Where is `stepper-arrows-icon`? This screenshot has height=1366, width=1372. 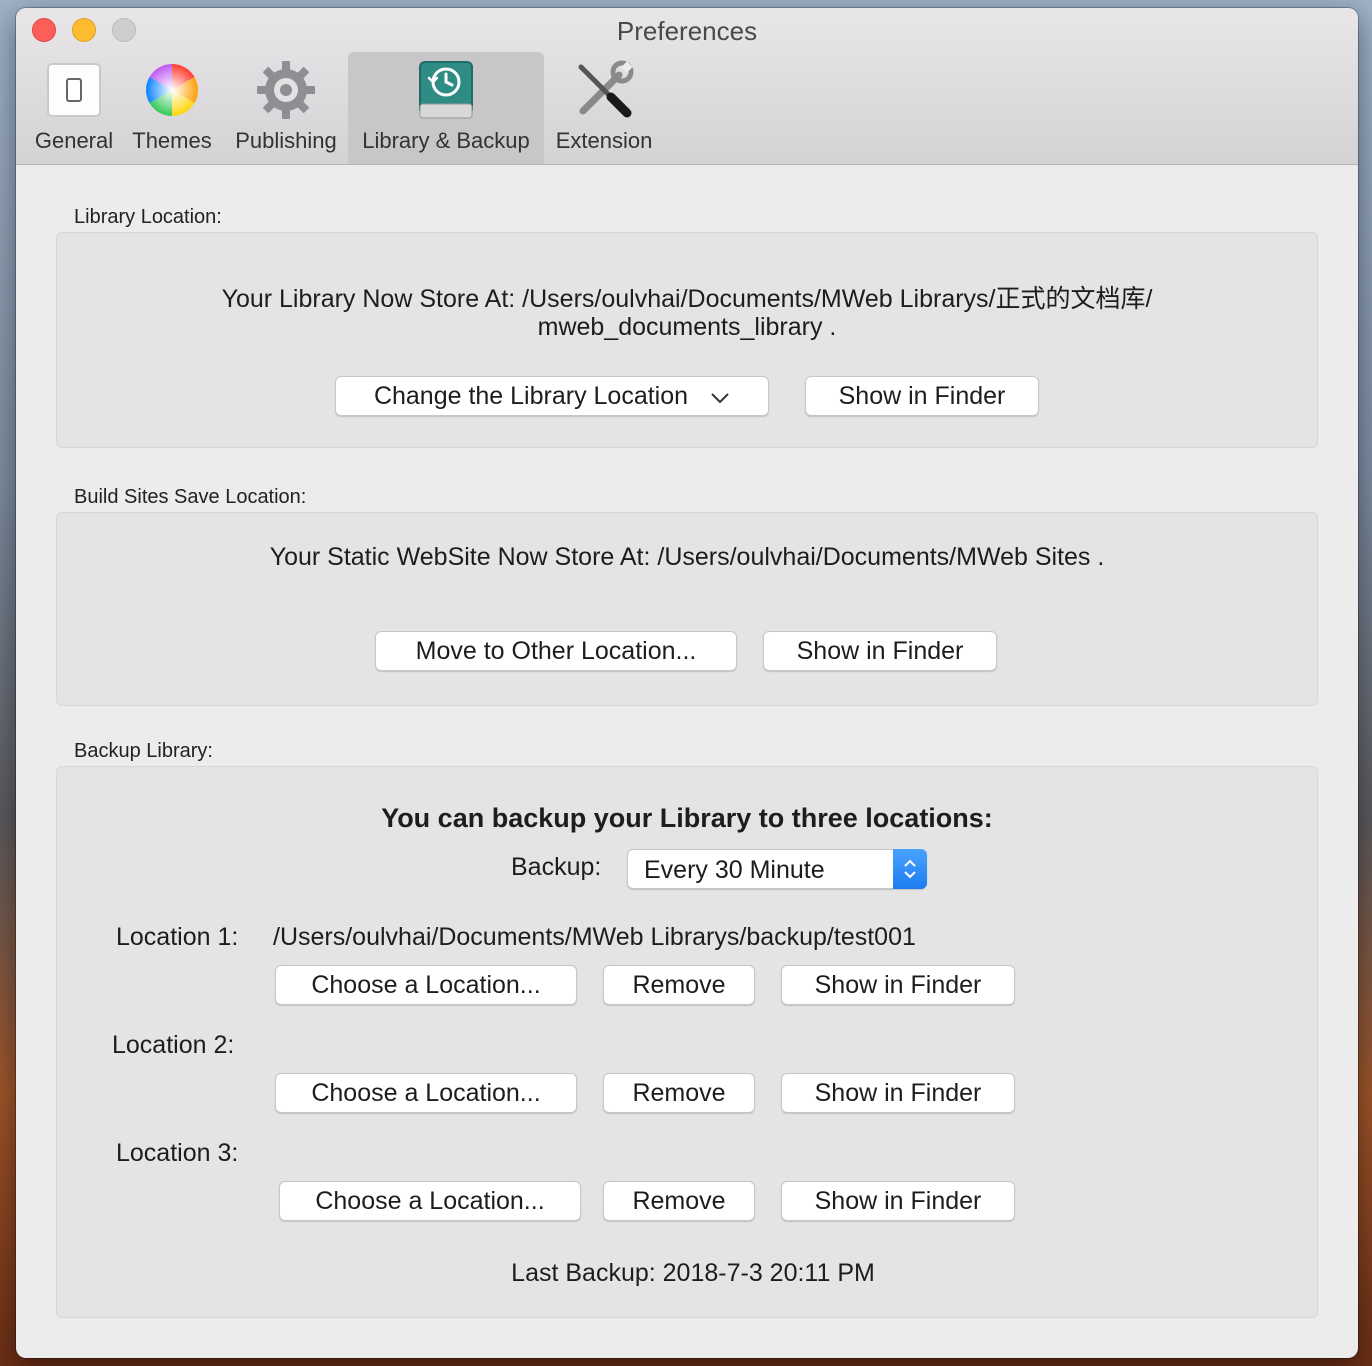
stepper-arrows-icon is located at coordinates (910, 869).